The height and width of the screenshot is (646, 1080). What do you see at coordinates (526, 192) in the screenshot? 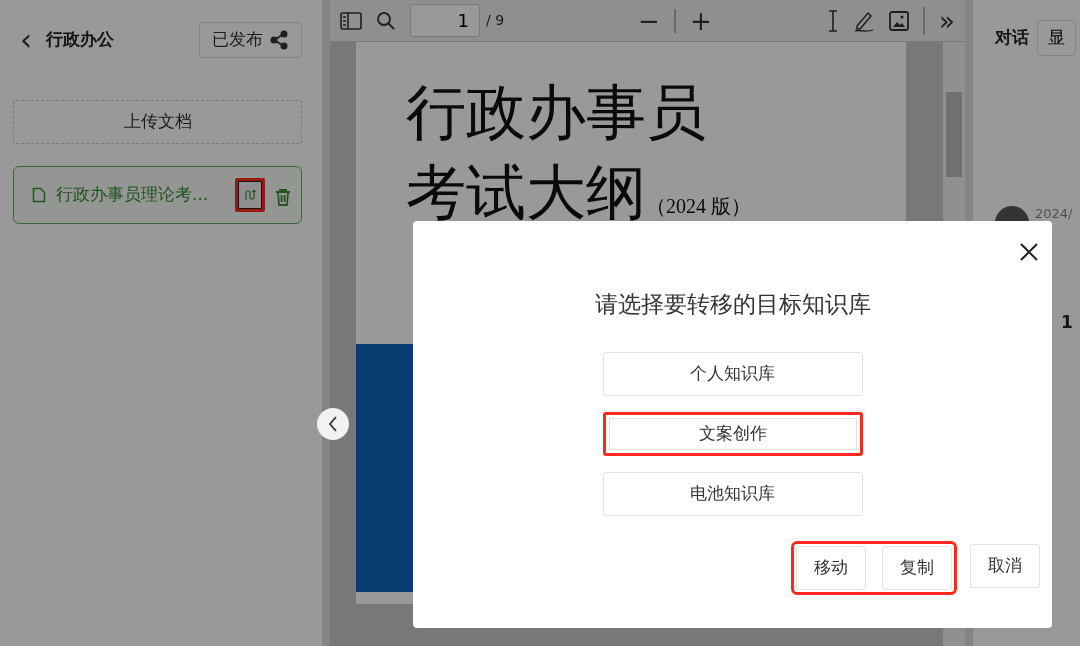
I see `document-title: 考试大纲` at bounding box center [526, 192].